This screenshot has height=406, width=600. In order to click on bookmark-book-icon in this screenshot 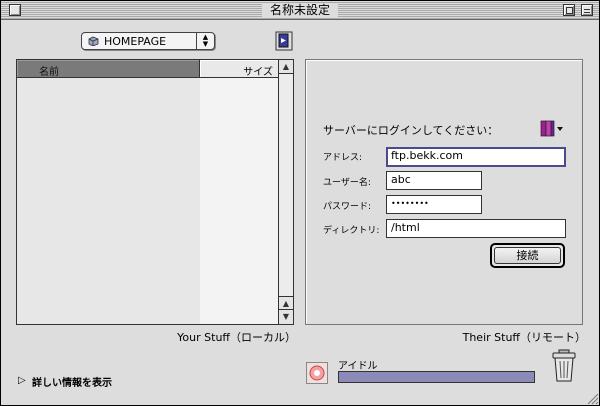, I will do `click(551, 128)`.